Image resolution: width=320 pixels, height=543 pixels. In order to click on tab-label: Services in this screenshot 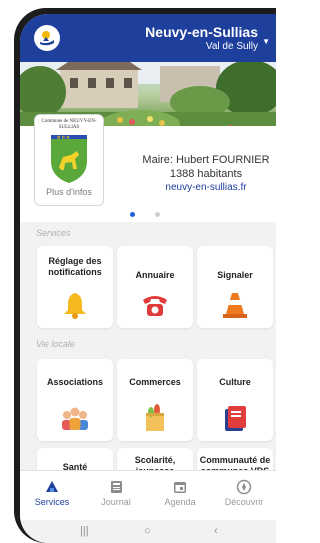, I will do `click(52, 502)`.